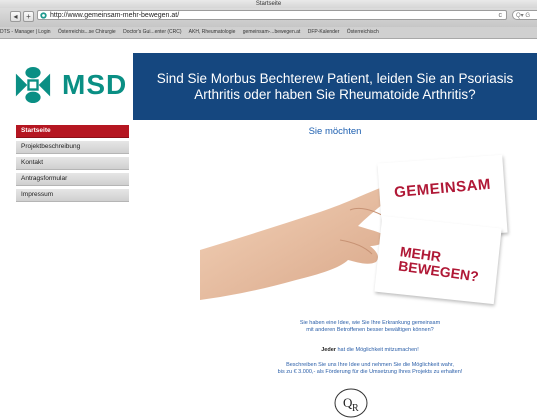 This screenshot has width=537, height=418. Describe the element at coordinates (212, 32) in the screenshot. I see `bookmark-item: AKH, Rheumatologie` at that location.